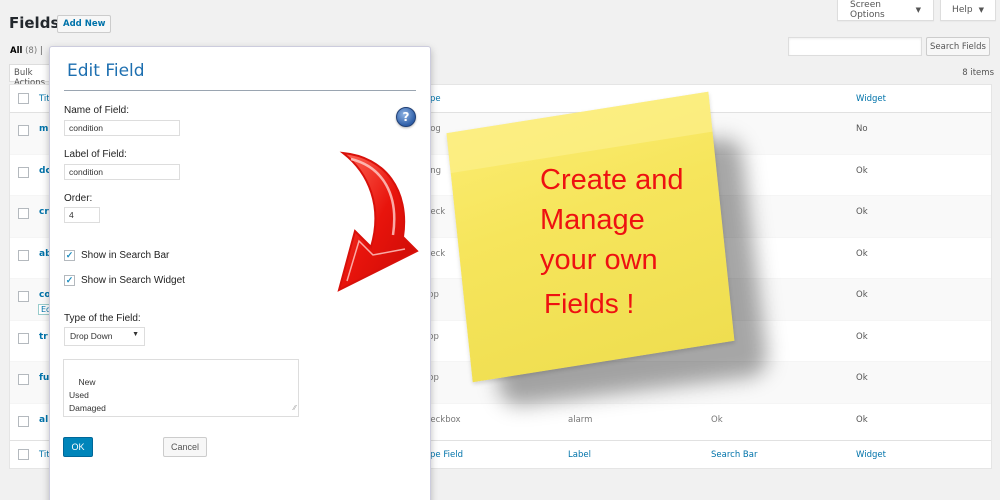 The height and width of the screenshot is (500, 1000). What do you see at coordinates (43, 129) in the screenshot?
I see `row-title: m` at bounding box center [43, 129].